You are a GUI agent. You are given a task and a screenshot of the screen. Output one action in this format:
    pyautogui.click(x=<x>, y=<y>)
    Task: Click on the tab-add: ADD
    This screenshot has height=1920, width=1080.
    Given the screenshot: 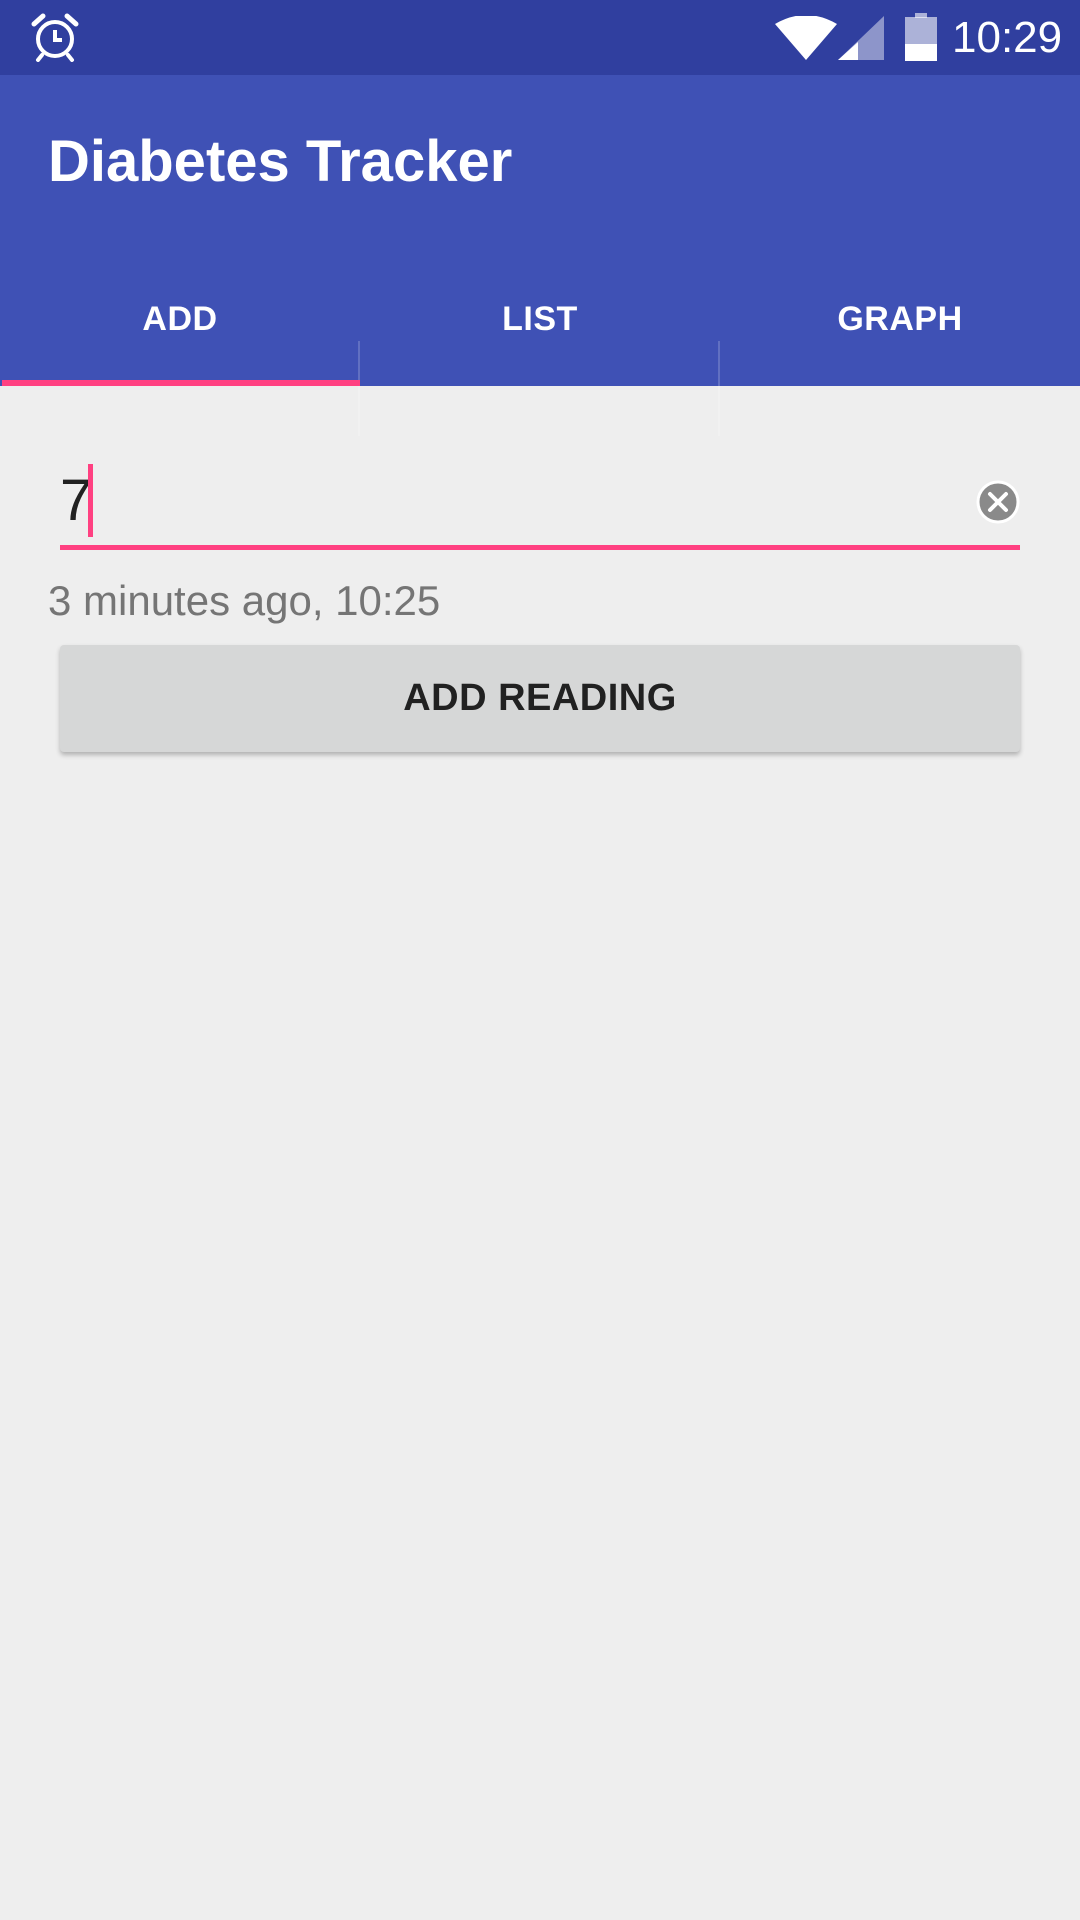 What is the action you would take?
    pyautogui.click(x=180, y=350)
    